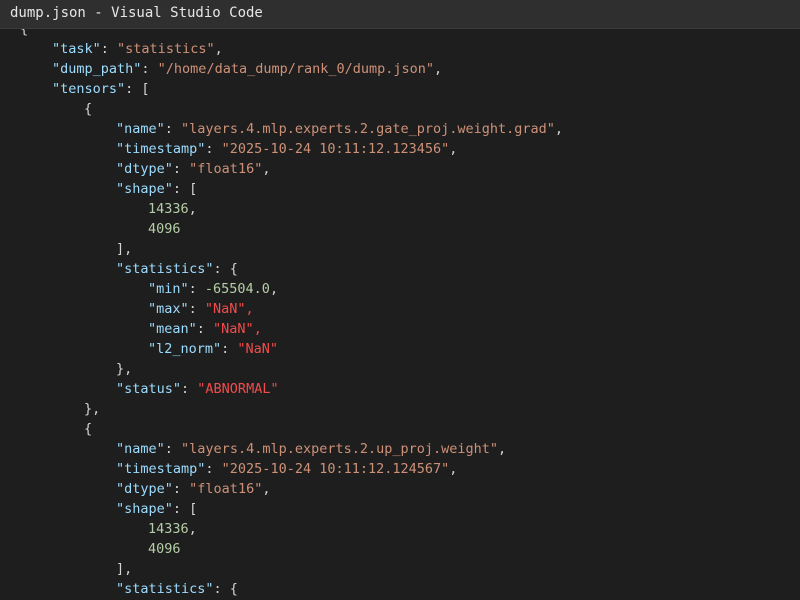 Image resolution: width=800 pixels, height=600 pixels. Describe the element at coordinates (213, 349) in the screenshot. I see `code-line: "l2_norm": "NaN"` at that location.